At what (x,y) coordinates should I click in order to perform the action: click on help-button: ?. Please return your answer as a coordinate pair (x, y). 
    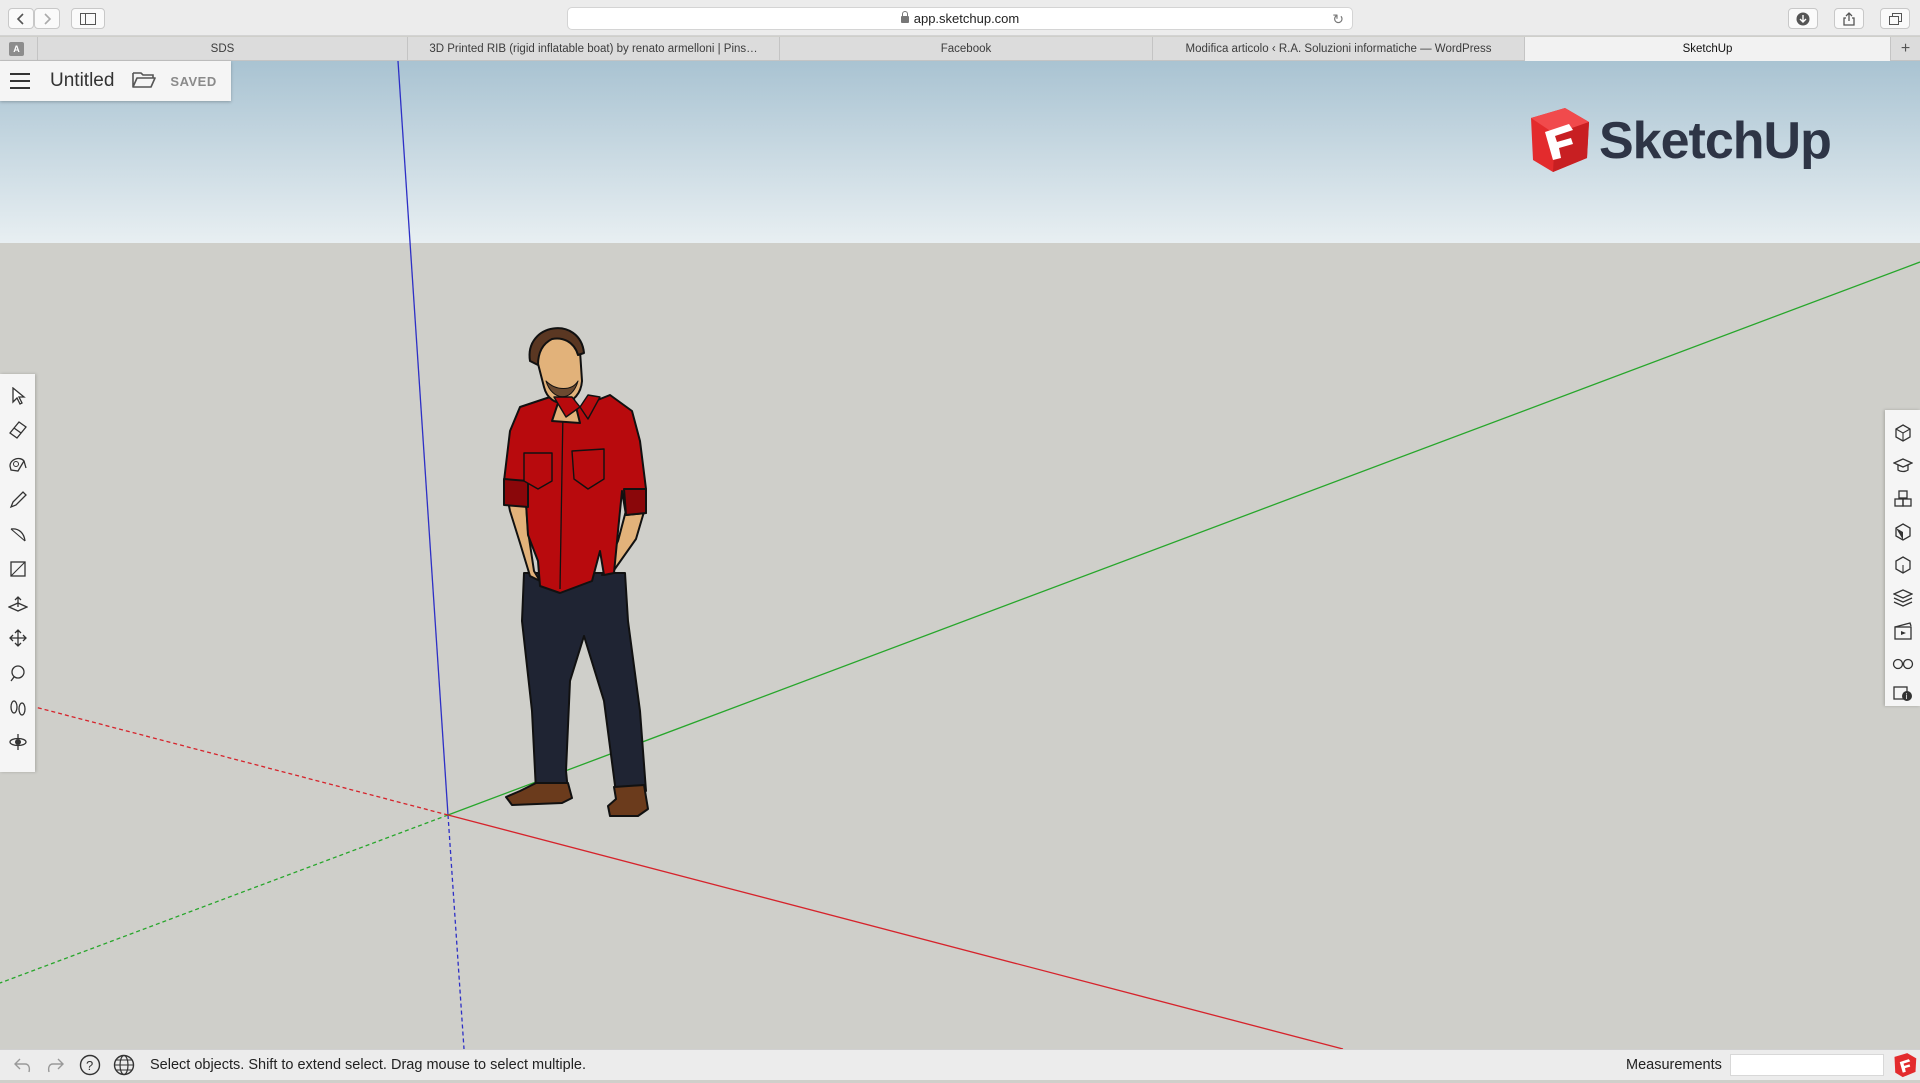
    Looking at the image, I should click on (90, 1065).